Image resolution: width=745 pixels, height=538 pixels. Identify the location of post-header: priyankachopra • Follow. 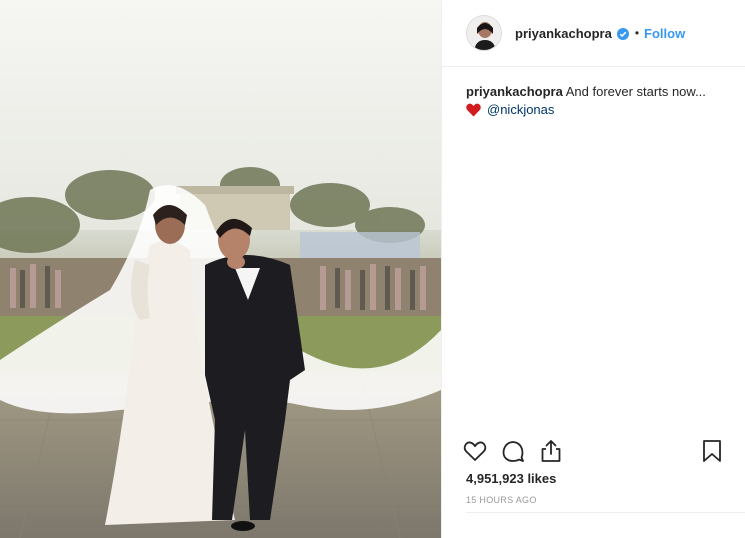
(593, 33).